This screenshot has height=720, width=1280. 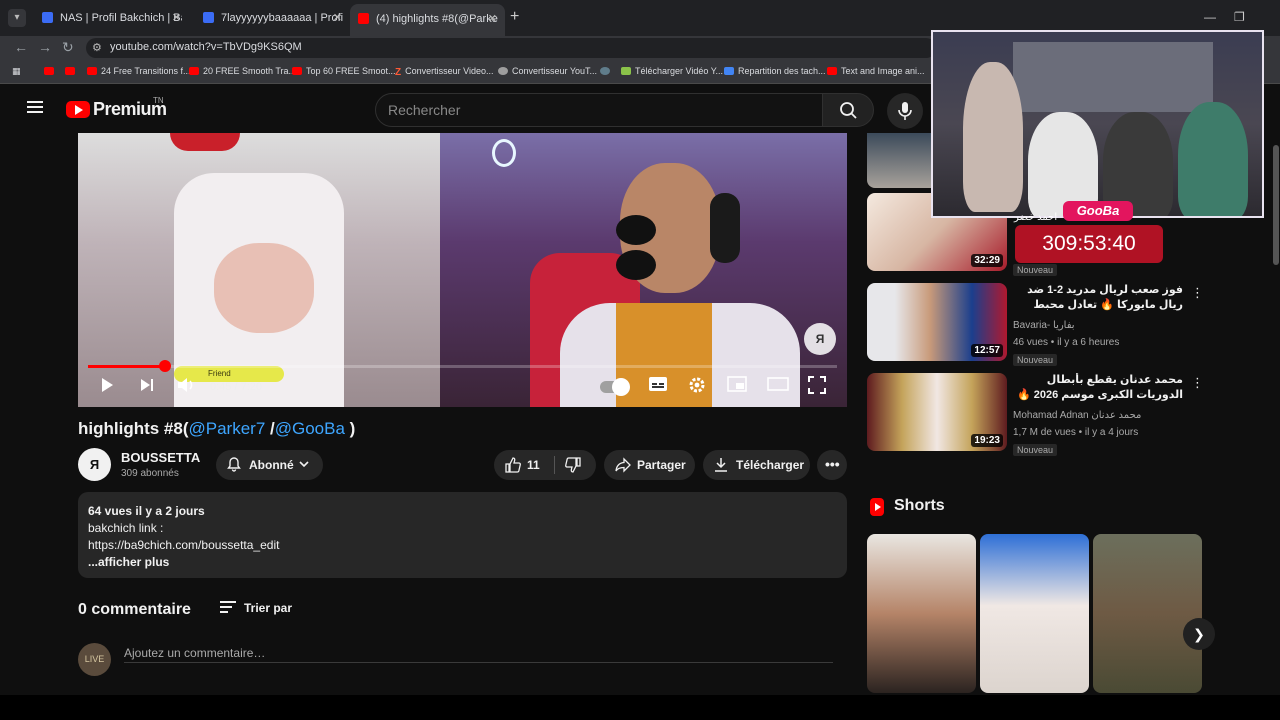 What do you see at coordinates (1077, 415) in the screenshot?
I see `channel-name: Mohamad Adnan محمد عدنان` at bounding box center [1077, 415].